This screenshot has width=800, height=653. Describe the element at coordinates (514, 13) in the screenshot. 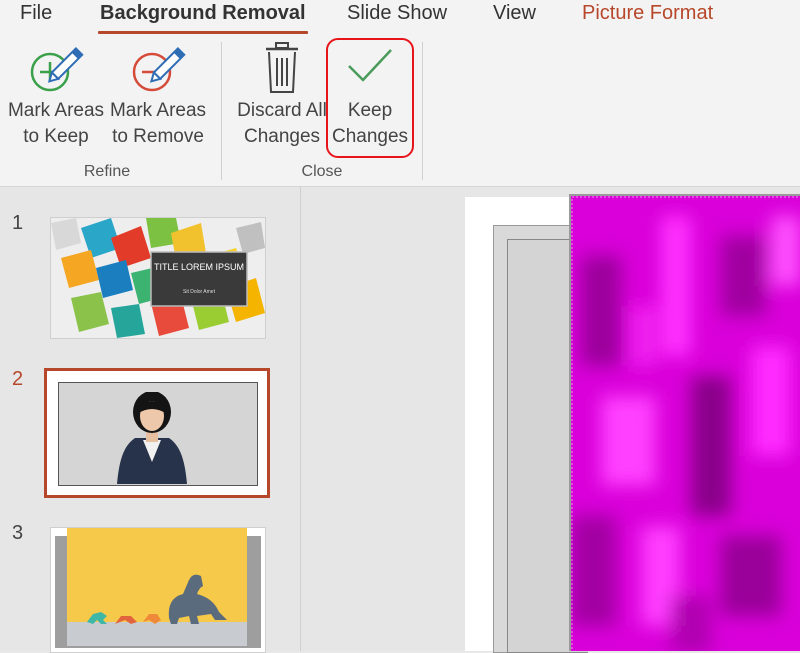

I see `tab-view: View` at that location.